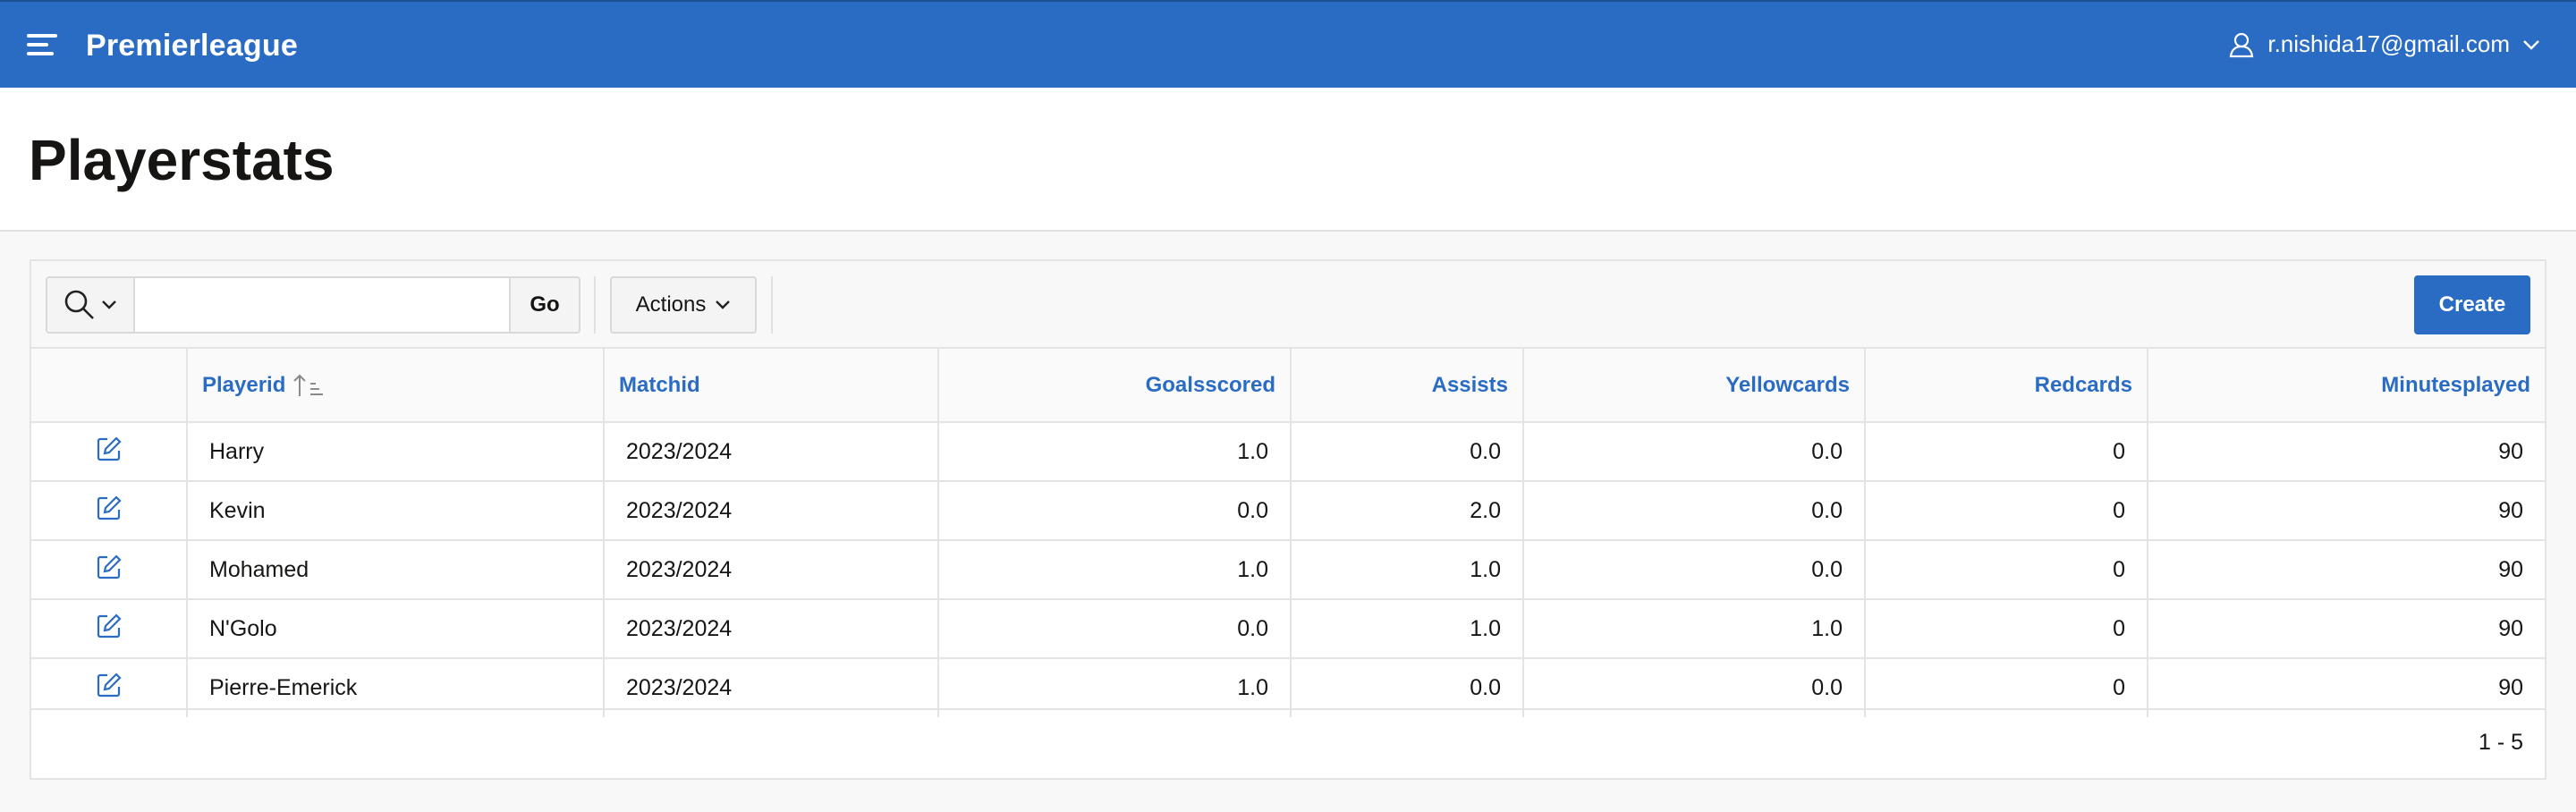  I want to click on search-column-selector, so click(91, 305).